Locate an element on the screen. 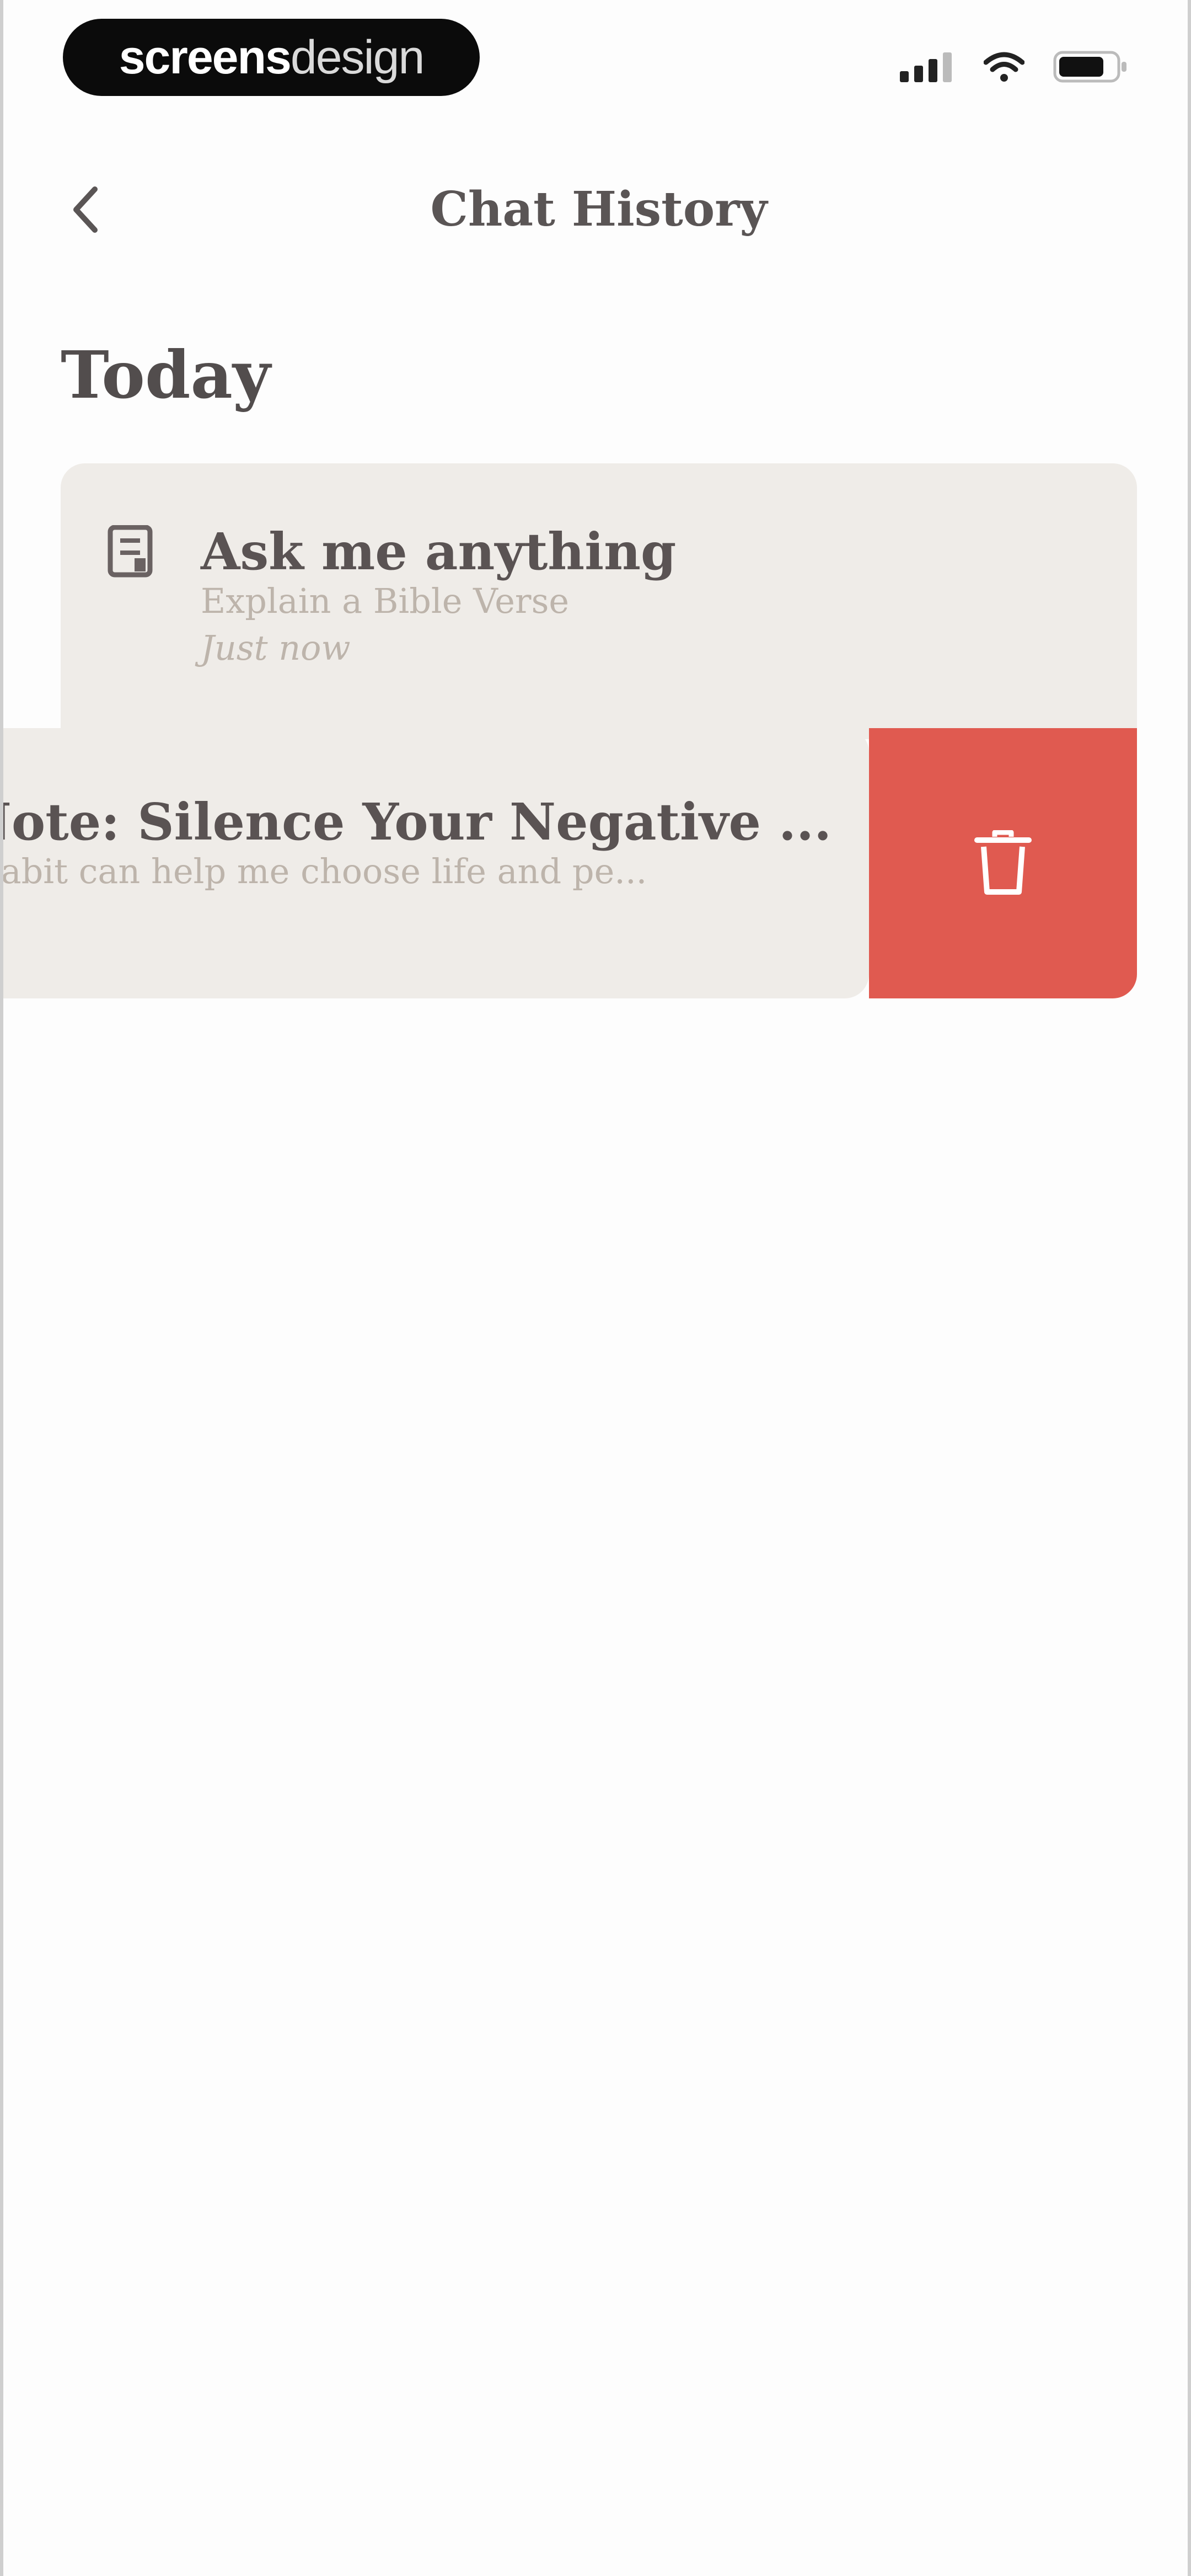 The height and width of the screenshot is (2576, 1191). status-bar: screensdesign is located at coordinates (595, 60).